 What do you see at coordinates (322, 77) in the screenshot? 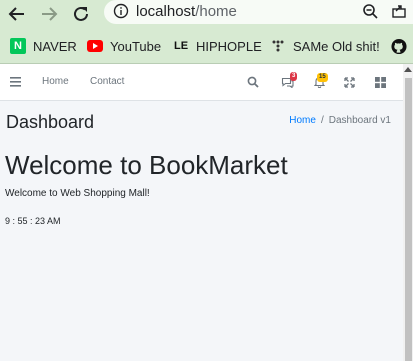
I see `notifications-badge: 15` at bounding box center [322, 77].